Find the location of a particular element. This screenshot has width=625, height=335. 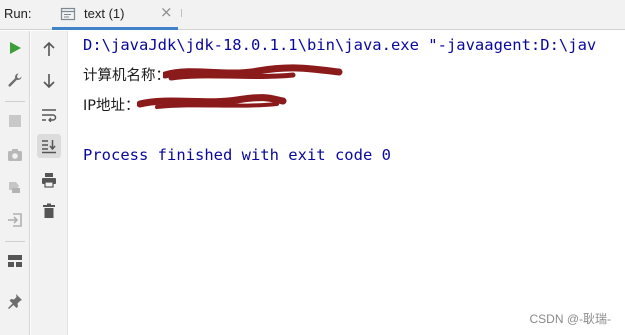

console-line-computer-name: 计算机名称： is located at coordinates (126, 76).